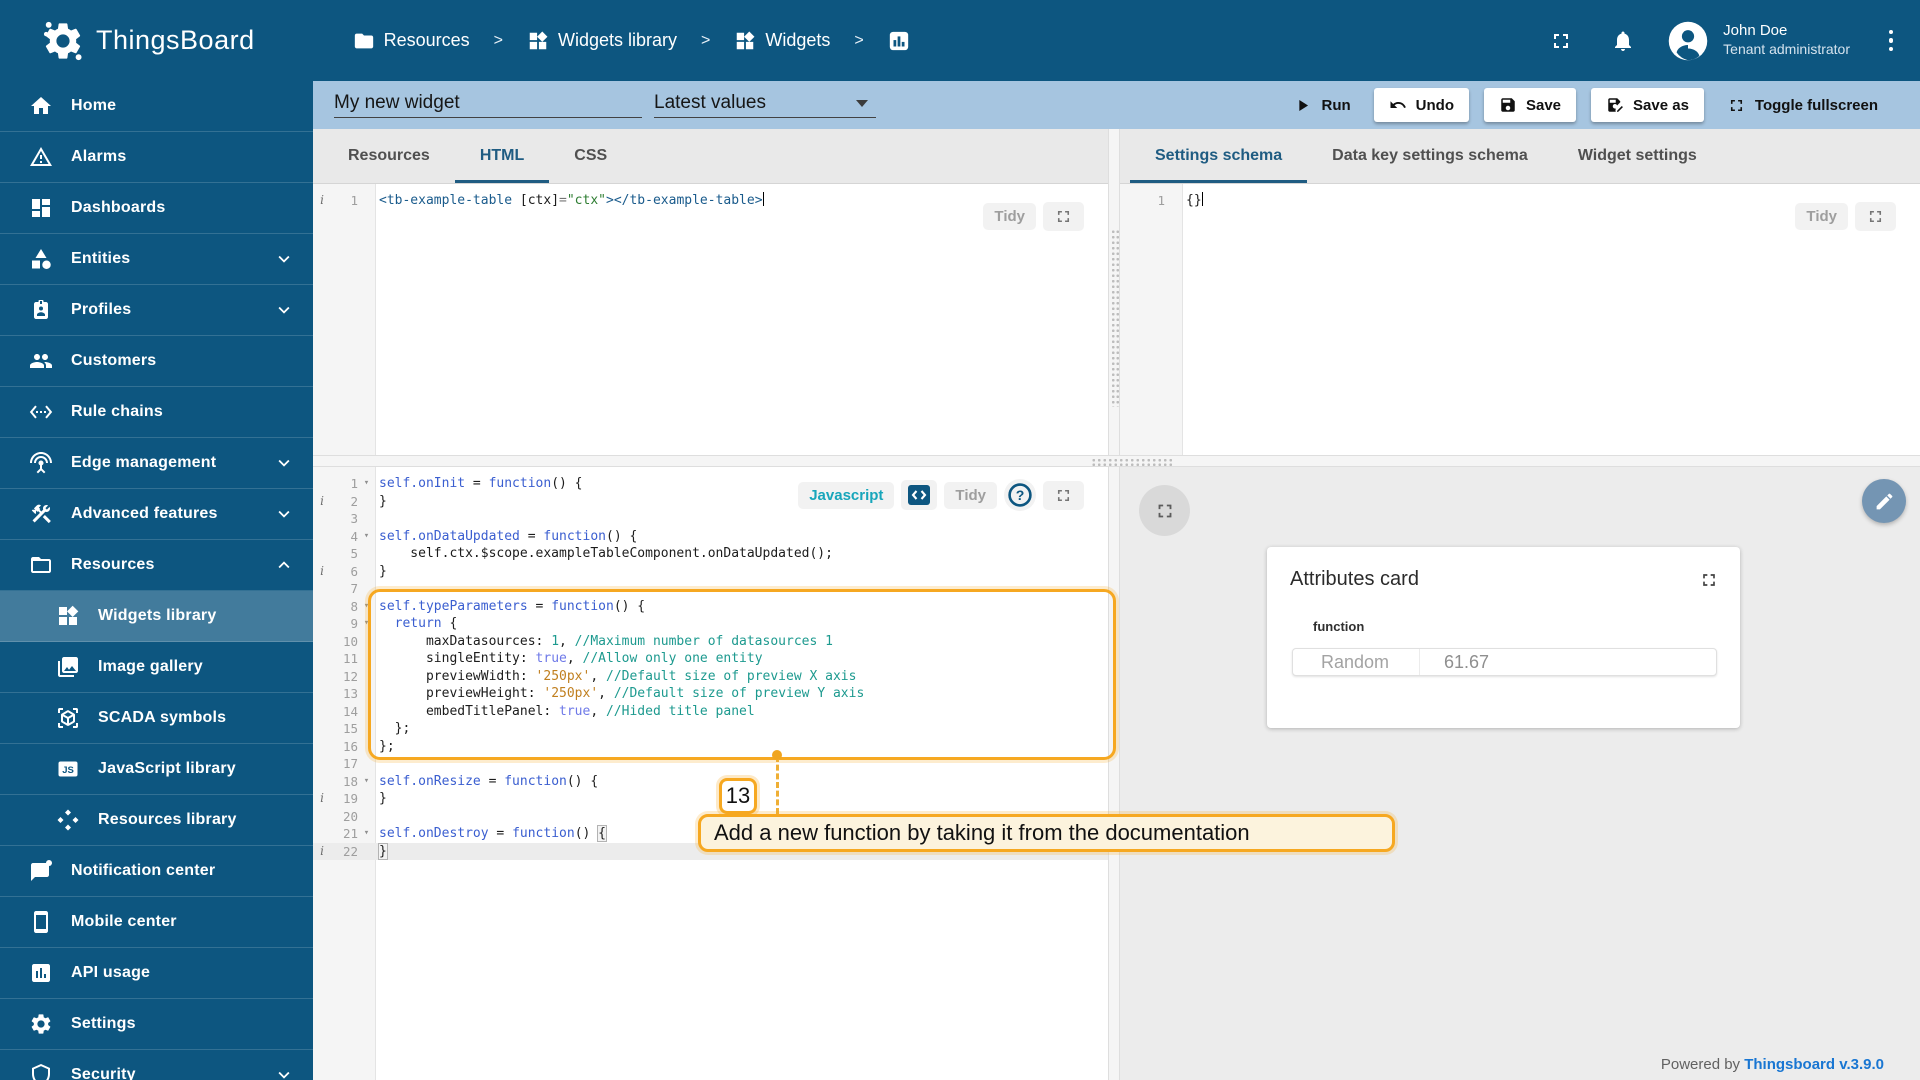 This screenshot has width=1920, height=1080. What do you see at coordinates (411, 41) in the screenshot?
I see `breadcrumb-item: Resources` at bounding box center [411, 41].